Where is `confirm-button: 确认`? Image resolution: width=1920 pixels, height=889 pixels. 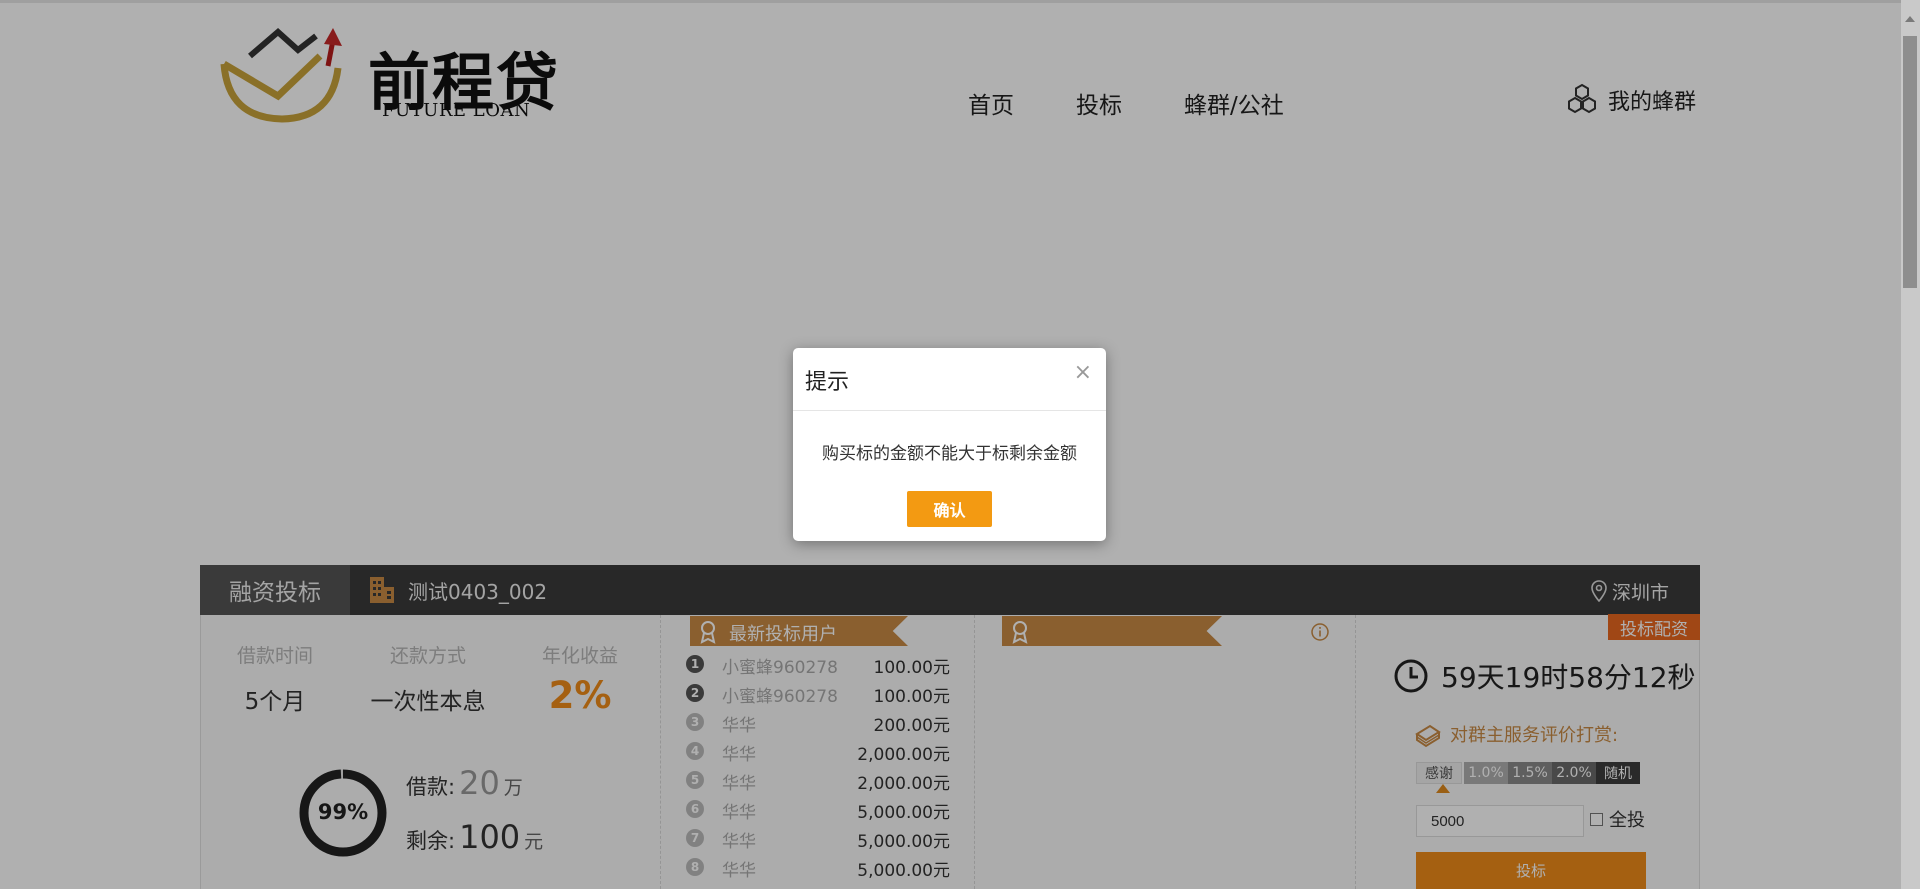
confirm-button: 确认 is located at coordinates (949, 509).